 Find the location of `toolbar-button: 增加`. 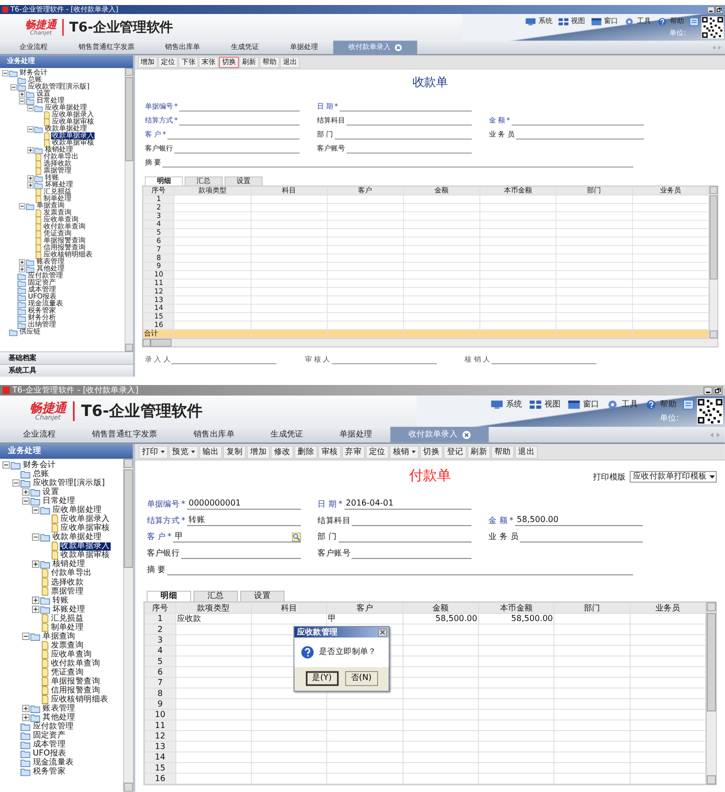

toolbar-button: 增加 is located at coordinates (258, 451).